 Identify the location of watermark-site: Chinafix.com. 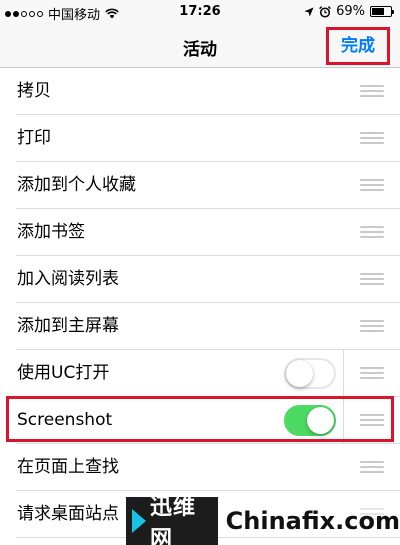
(308, 521).